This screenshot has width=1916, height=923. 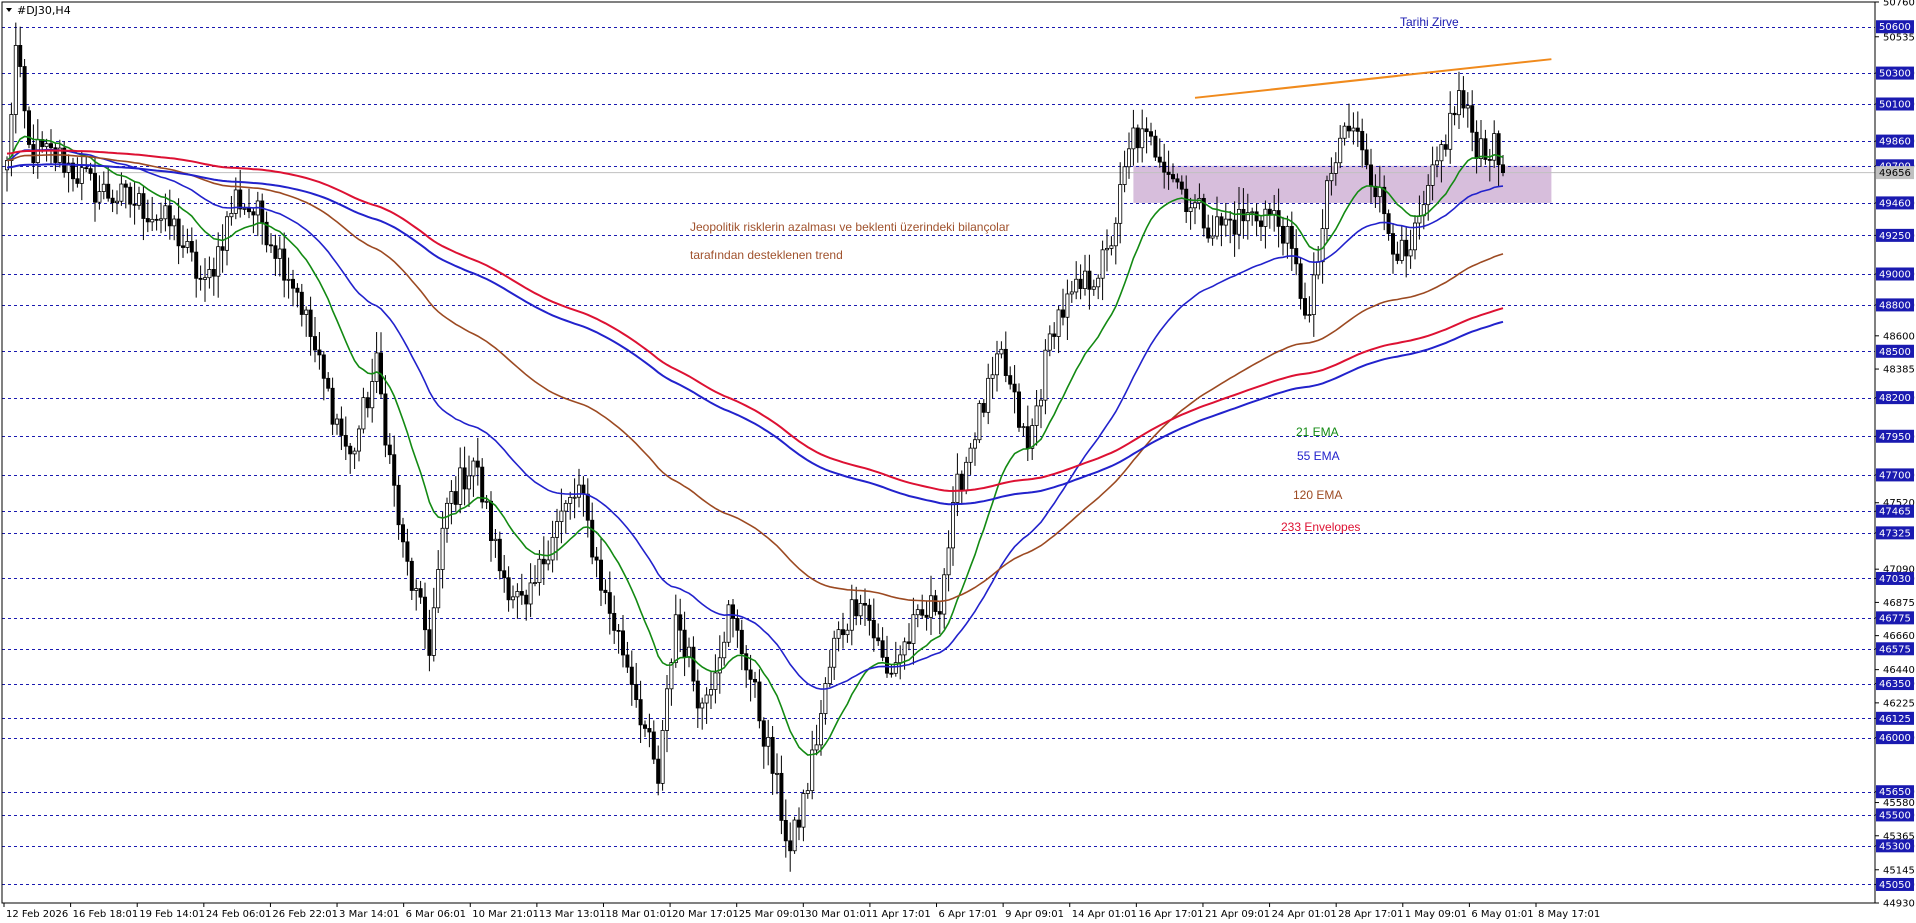 I want to click on level-price-tag-label: 48500, so click(x=1895, y=352).